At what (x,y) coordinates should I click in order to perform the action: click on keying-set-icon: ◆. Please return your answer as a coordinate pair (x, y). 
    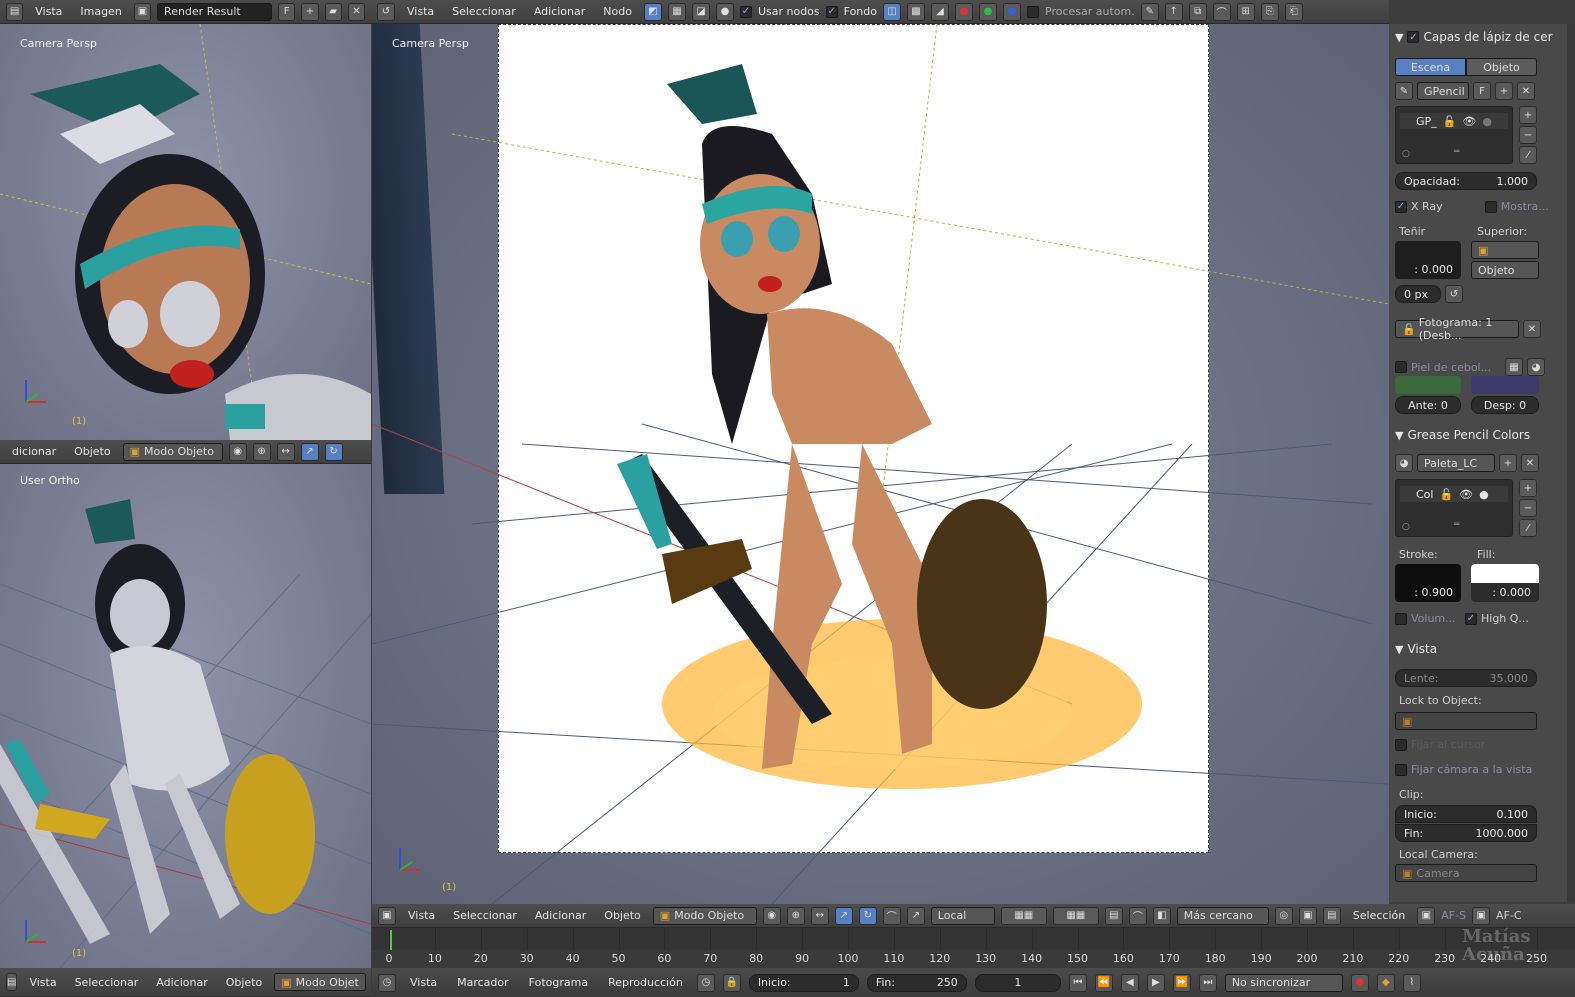
    Looking at the image, I should click on (1385, 982).